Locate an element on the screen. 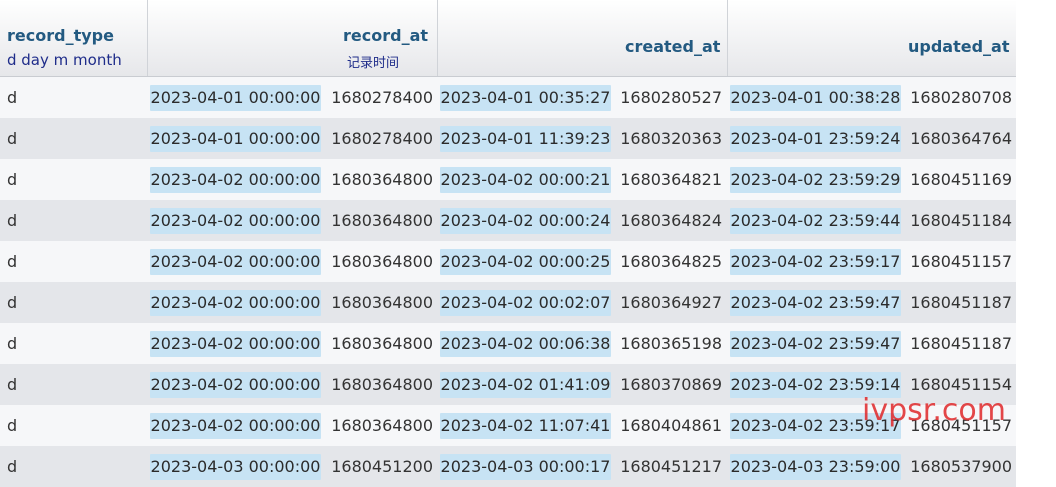 The image size is (1056, 487). created-at-date: 2023-04-02 11:07:41 is located at coordinates (525, 426).